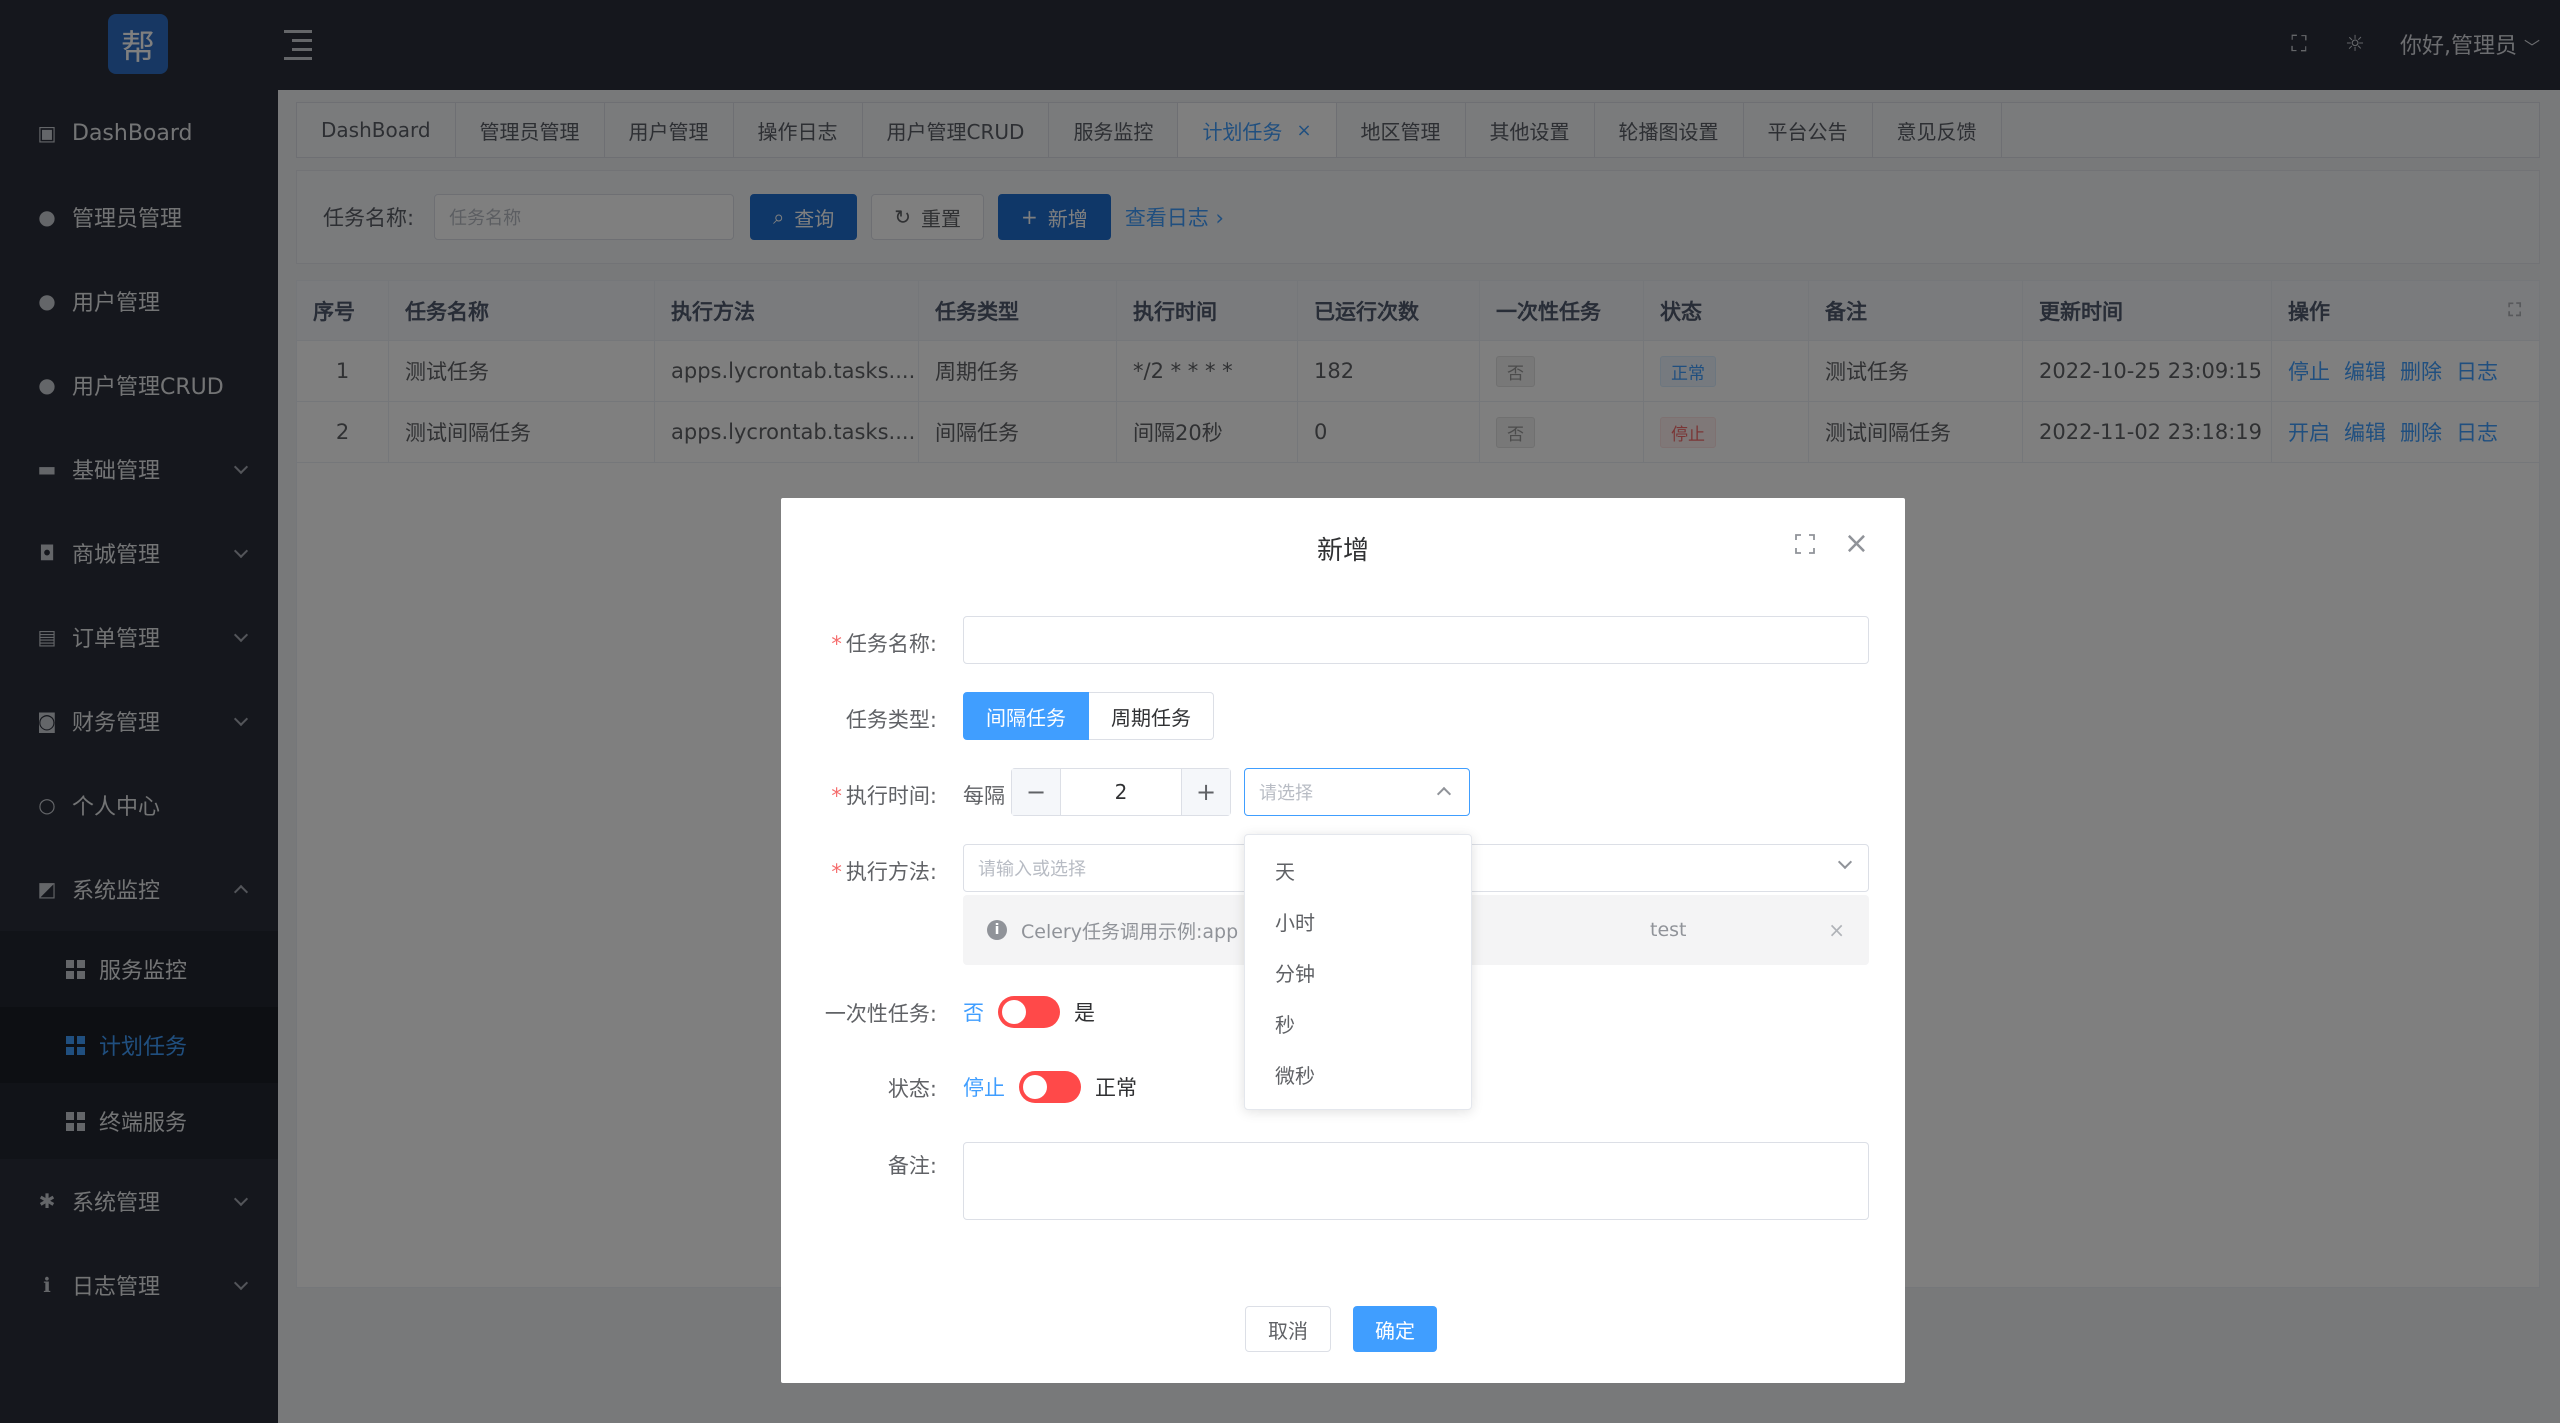 This screenshot has height=1423, width=2560. What do you see at coordinates (1084, 1013) in the screenshot?
I see `once-on-text: 是` at bounding box center [1084, 1013].